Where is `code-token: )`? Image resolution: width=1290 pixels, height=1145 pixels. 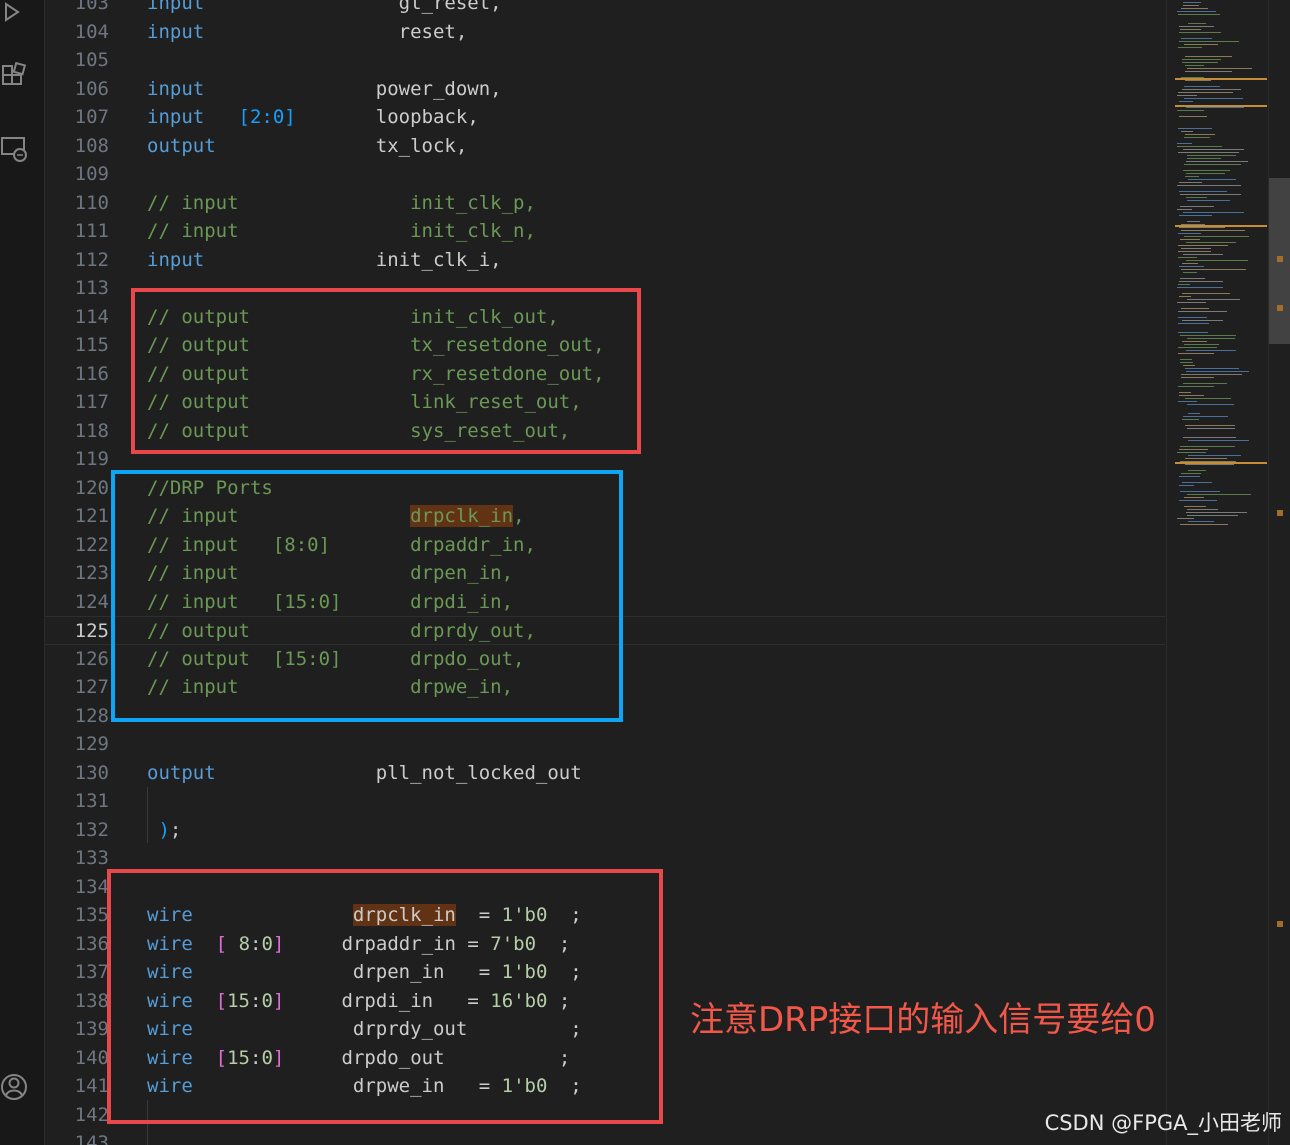
code-token: ) is located at coordinates (164, 829).